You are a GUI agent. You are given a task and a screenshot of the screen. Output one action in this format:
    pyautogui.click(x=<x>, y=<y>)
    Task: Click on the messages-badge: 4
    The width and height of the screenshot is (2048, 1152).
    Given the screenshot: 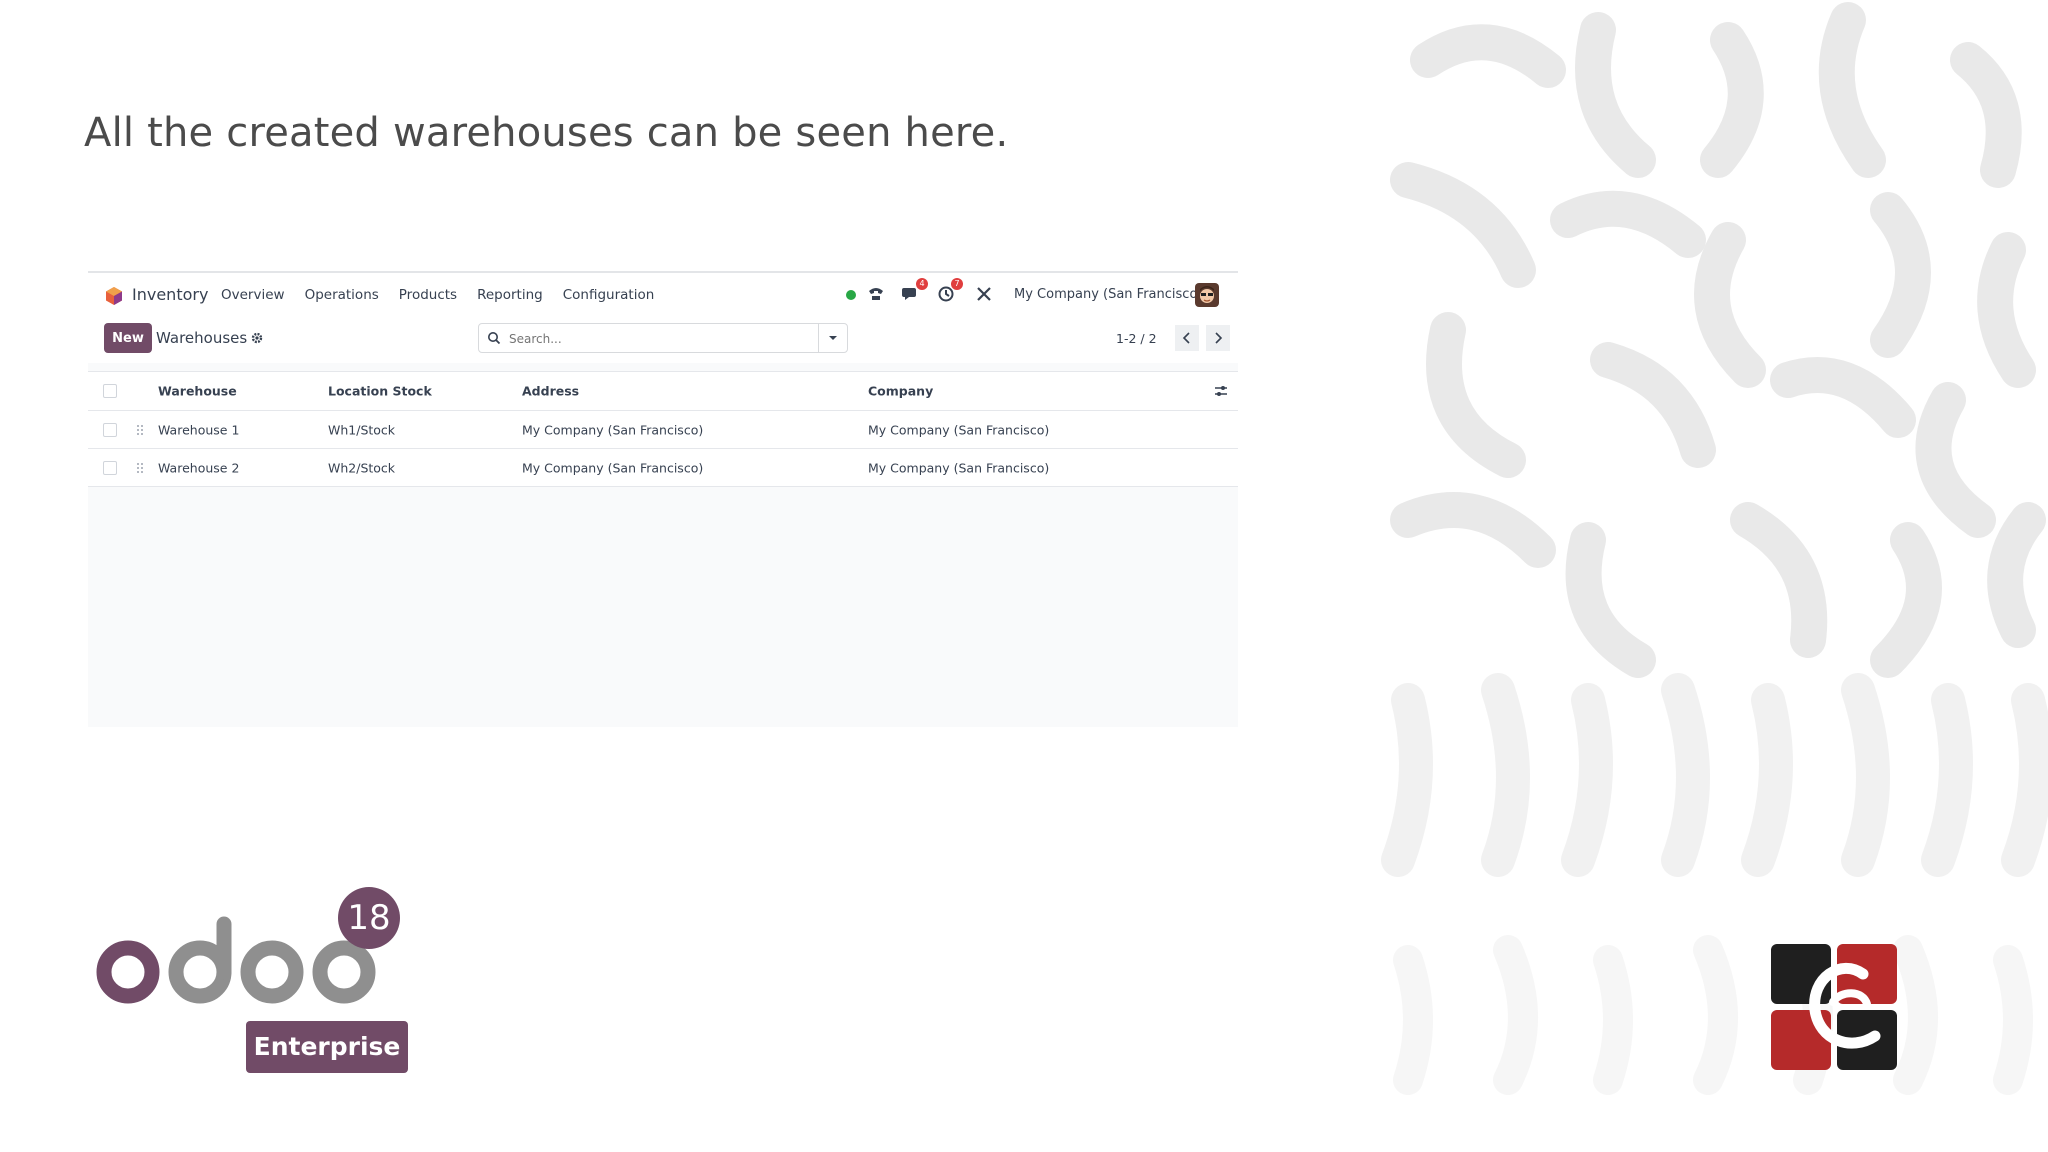 What is the action you would take?
    pyautogui.click(x=922, y=284)
    